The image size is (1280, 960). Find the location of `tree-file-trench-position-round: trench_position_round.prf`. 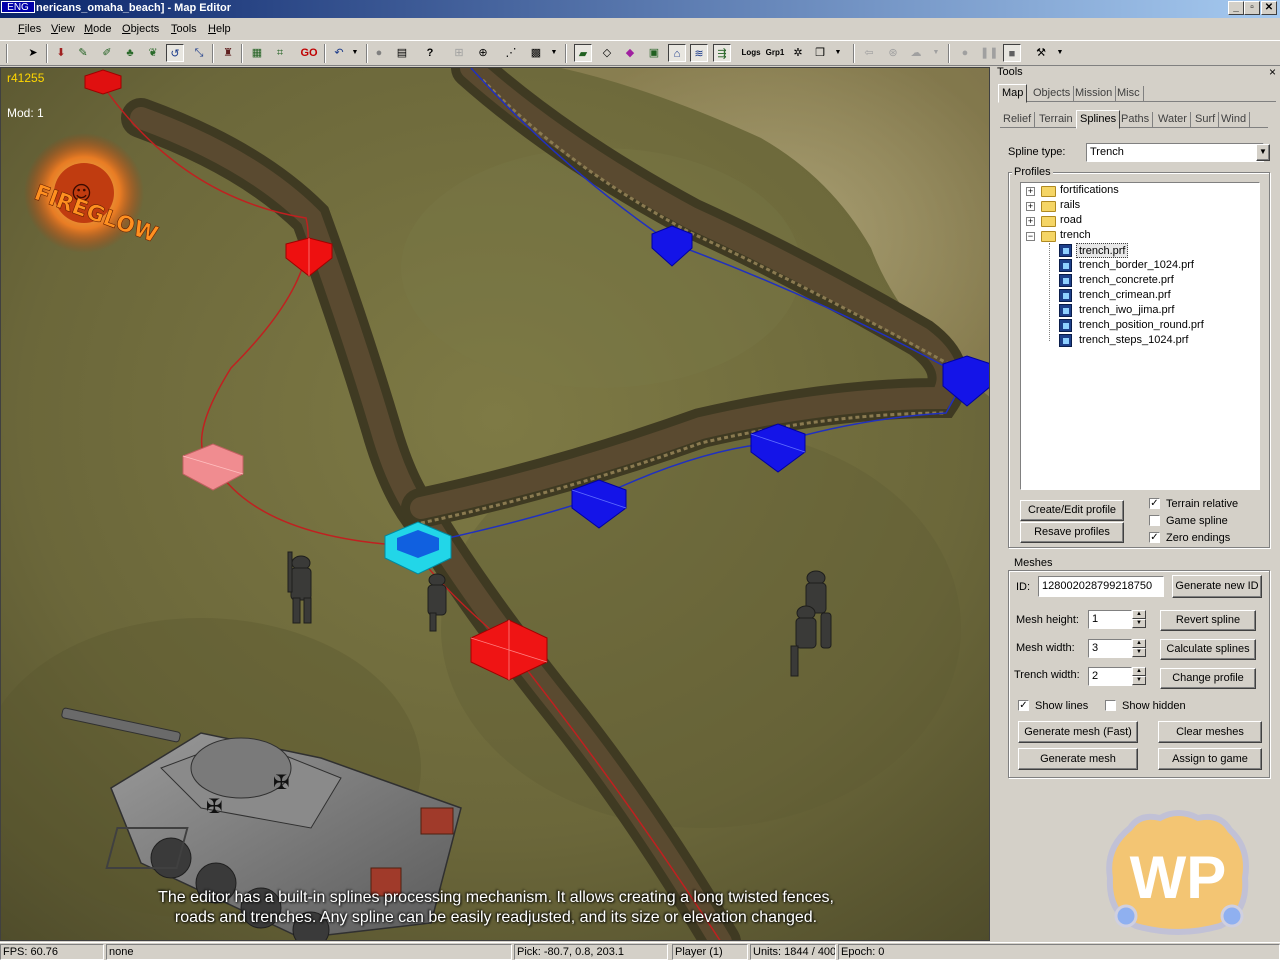

tree-file-trench-position-round: trench_position_round.prf is located at coordinates (1141, 325).